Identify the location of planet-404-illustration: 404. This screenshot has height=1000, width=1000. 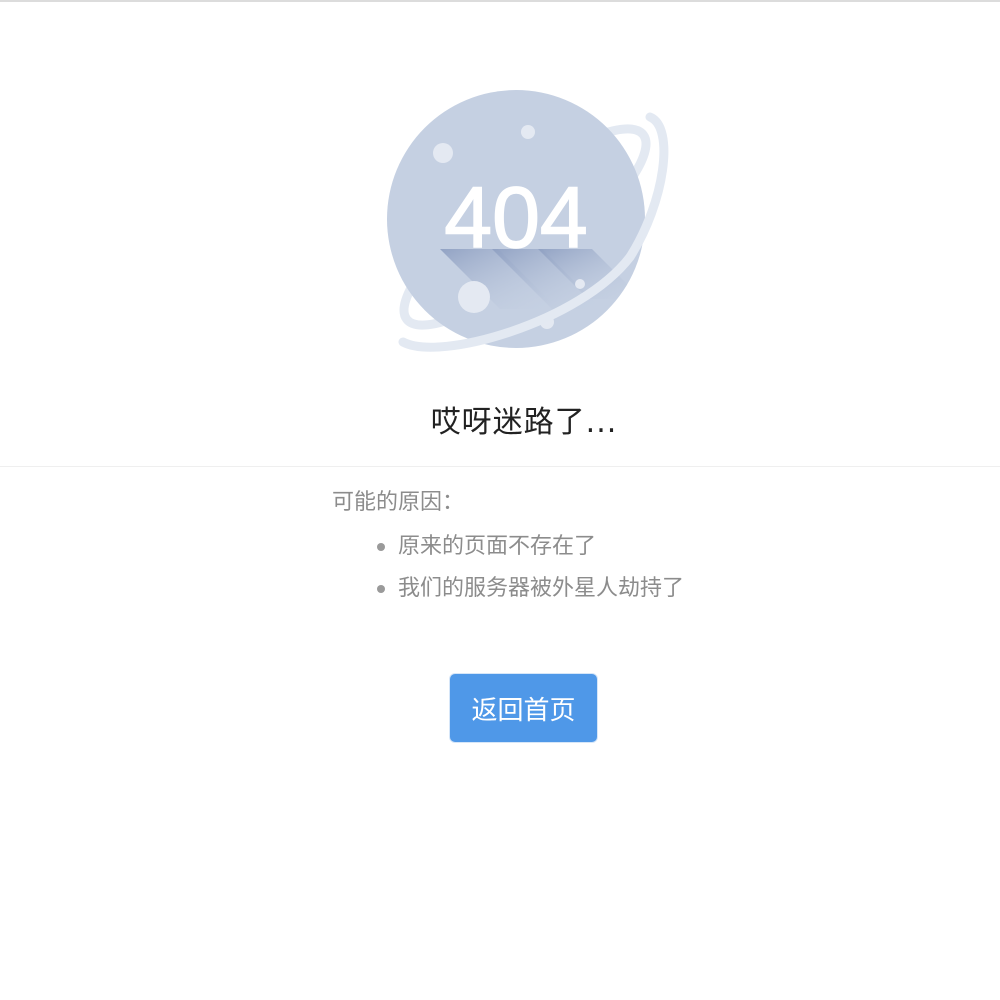
(525, 222).